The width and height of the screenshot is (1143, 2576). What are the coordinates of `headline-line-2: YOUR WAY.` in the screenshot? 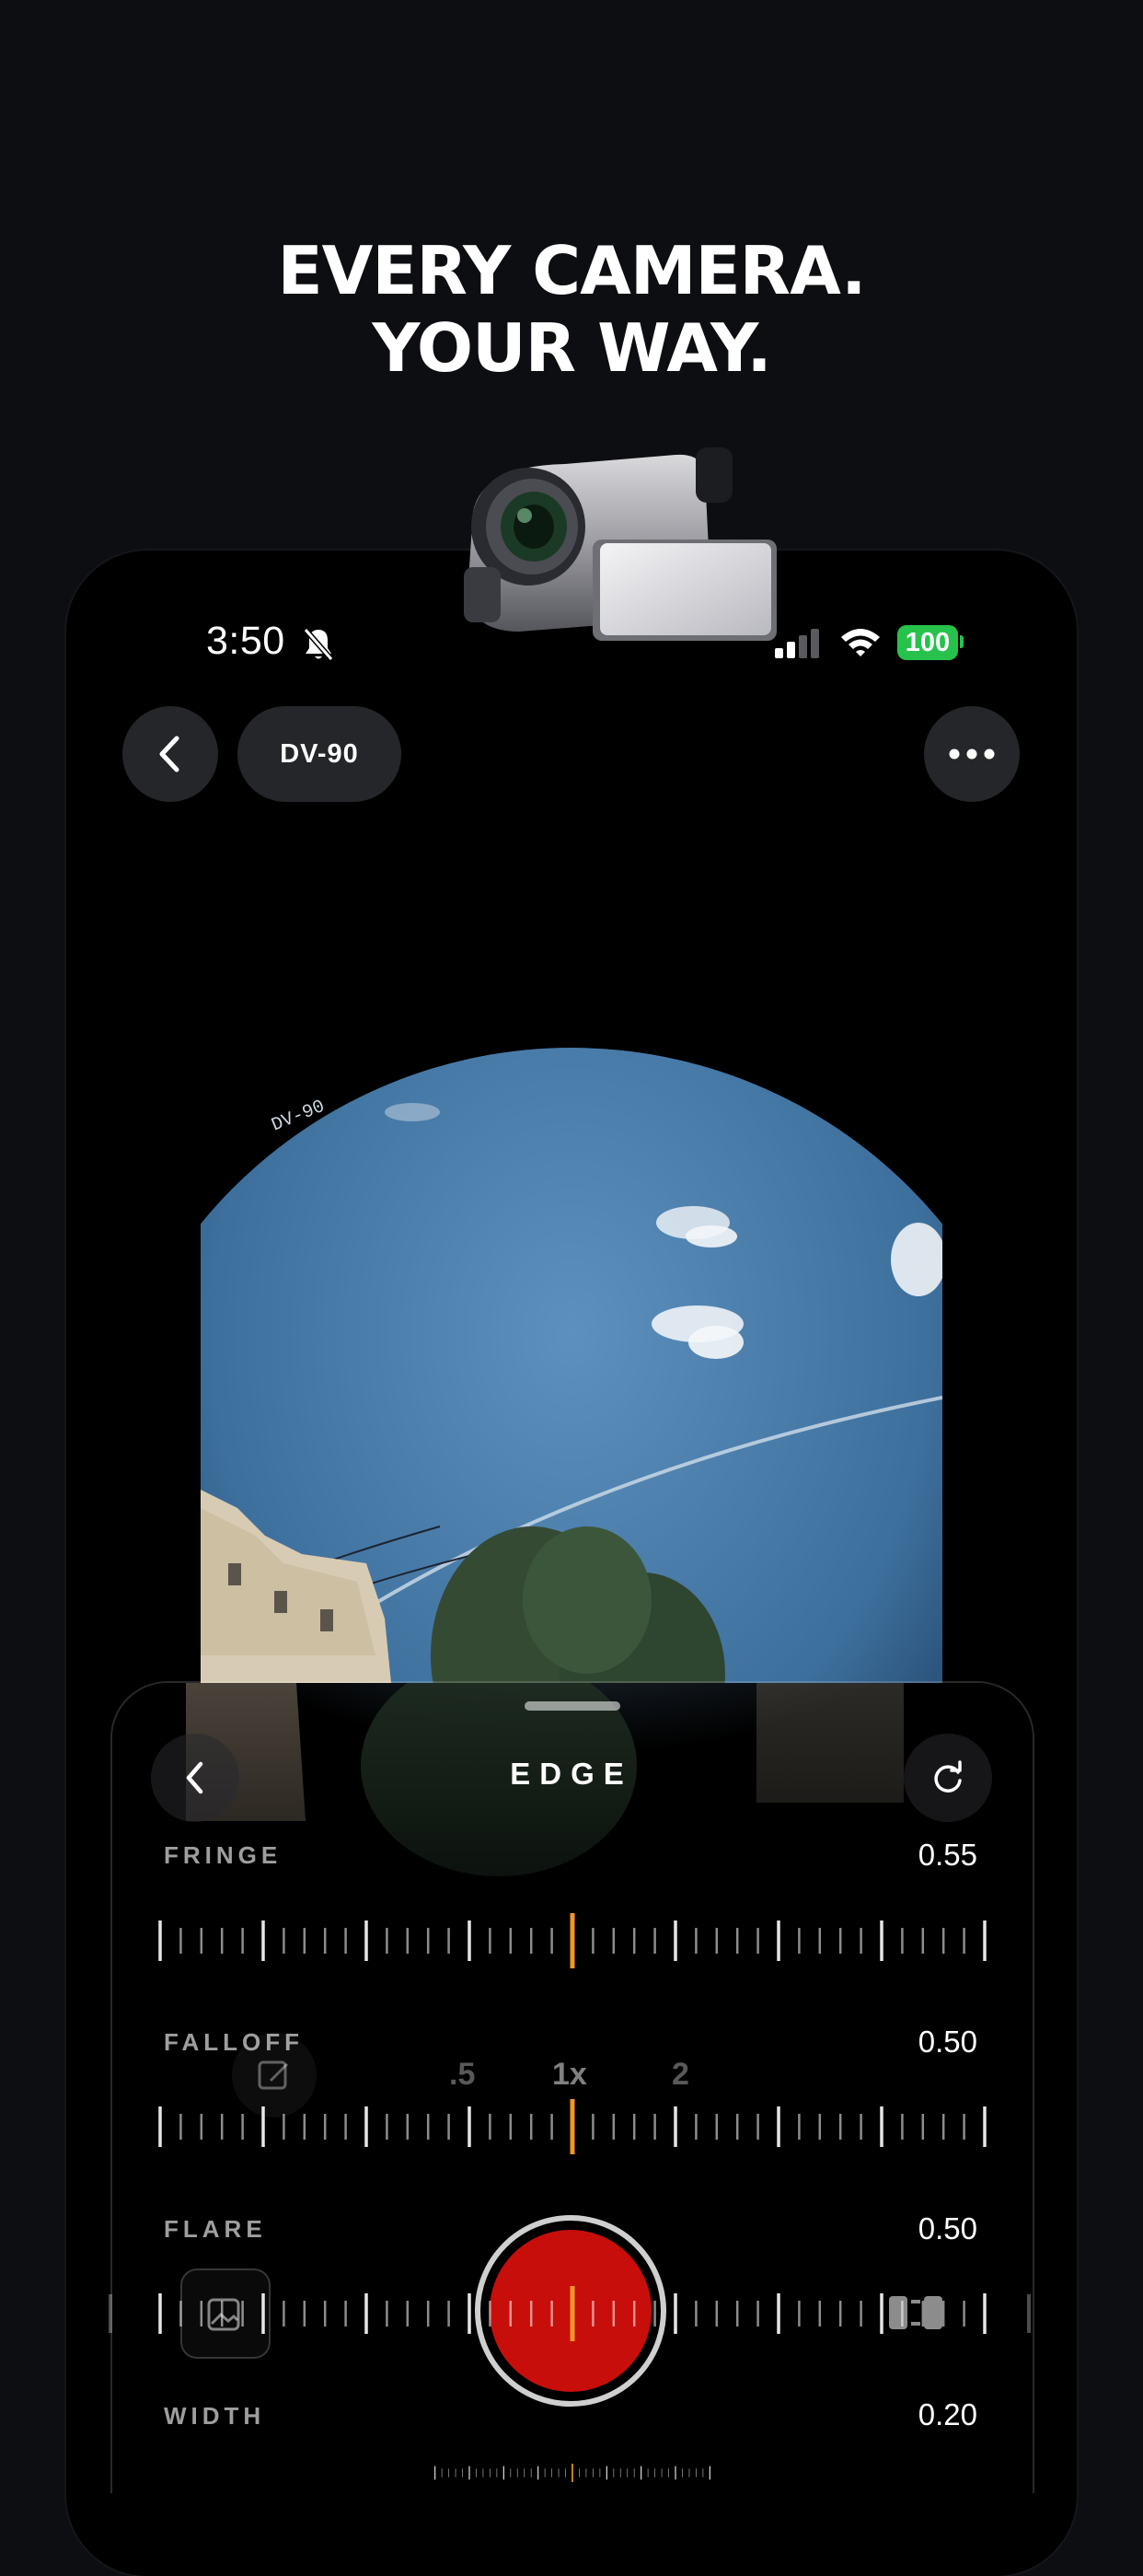 It's located at (571, 348).